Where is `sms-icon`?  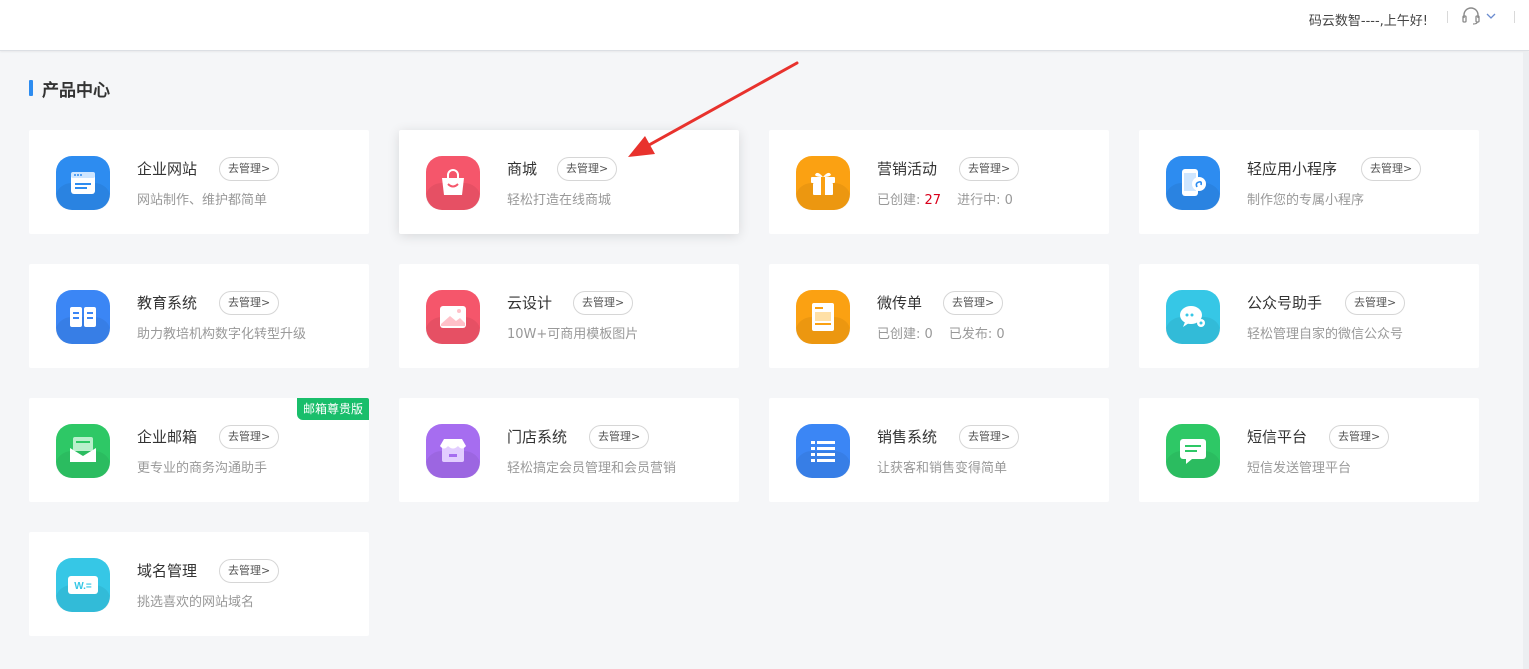 sms-icon is located at coordinates (1193, 451).